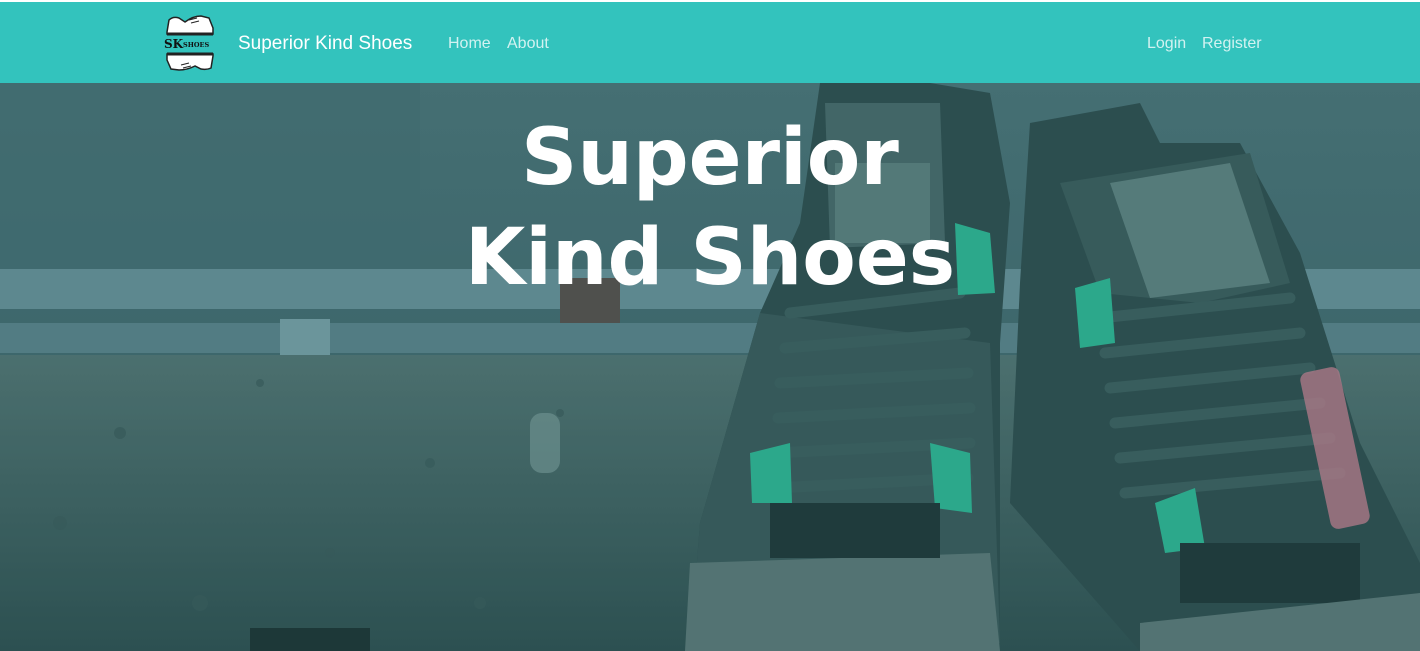 Image resolution: width=1420 pixels, height=651 pixels. What do you see at coordinates (528, 44) in the screenshot?
I see `nav-link-about: About` at bounding box center [528, 44].